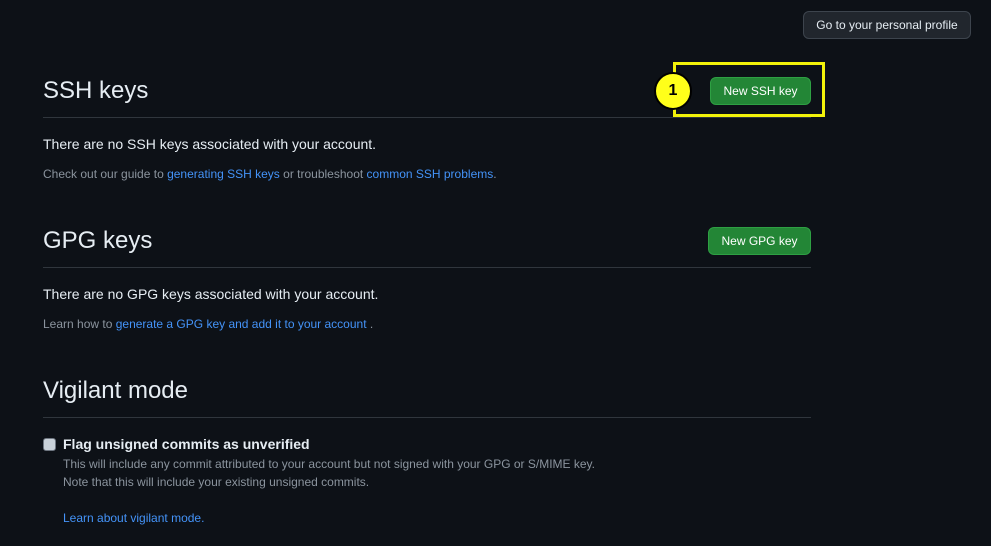 This screenshot has height=546, width=991. I want to click on gpg-note-prefix: Learn how to, so click(79, 324).